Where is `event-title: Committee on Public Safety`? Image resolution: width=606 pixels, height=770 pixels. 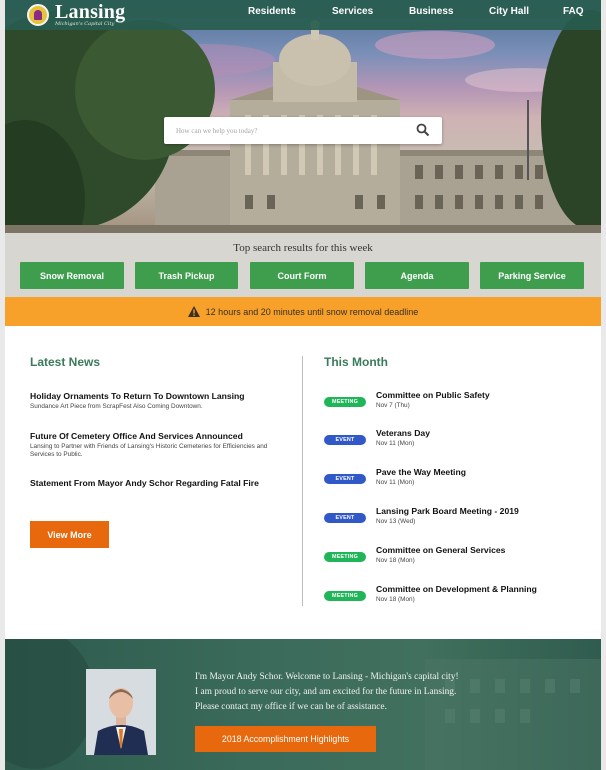 event-title: Committee on Public Safety is located at coordinates (433, 395).